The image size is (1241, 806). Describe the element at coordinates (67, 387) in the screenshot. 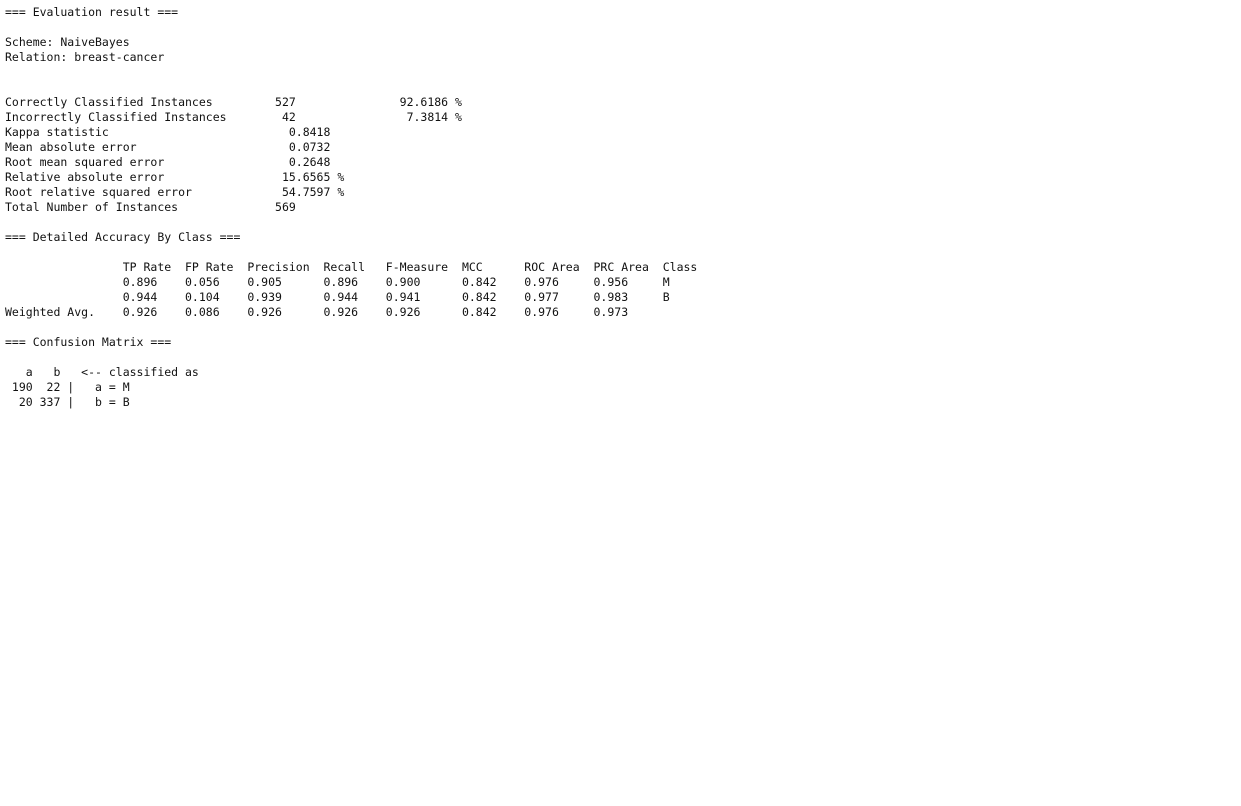

I see `confusion-matrix-row-a: 190 22 | a = M` at that location.